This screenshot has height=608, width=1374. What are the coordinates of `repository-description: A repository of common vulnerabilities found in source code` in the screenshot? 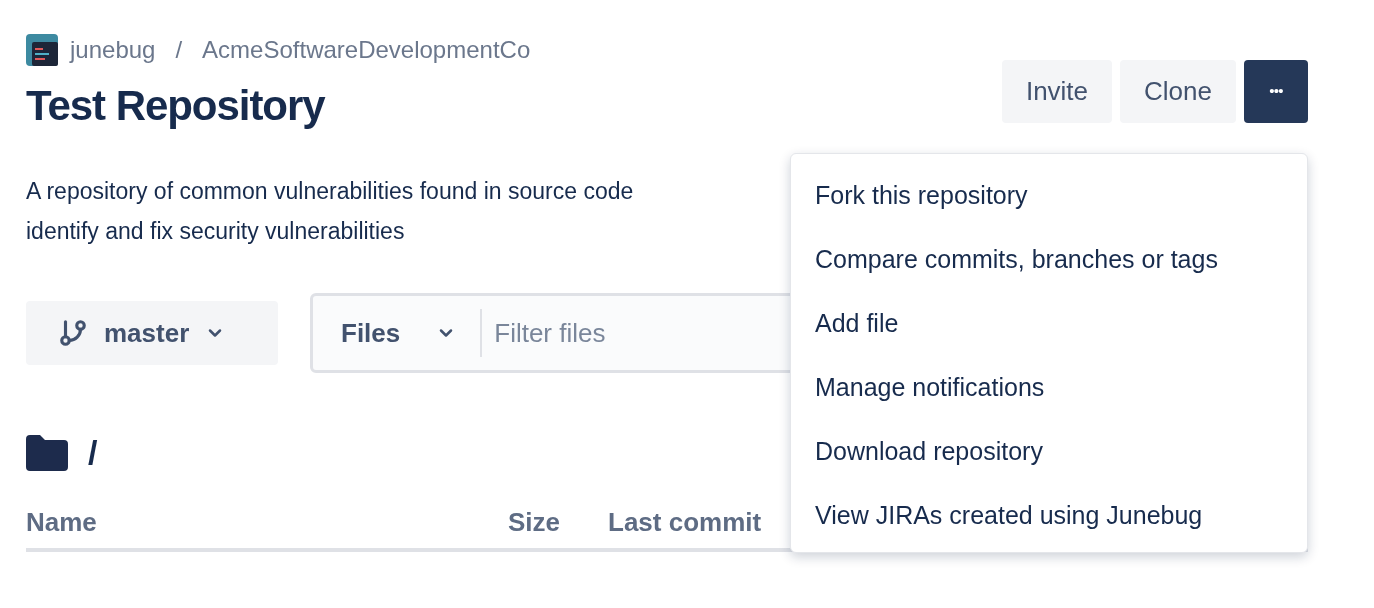 It's located at (330, 191).